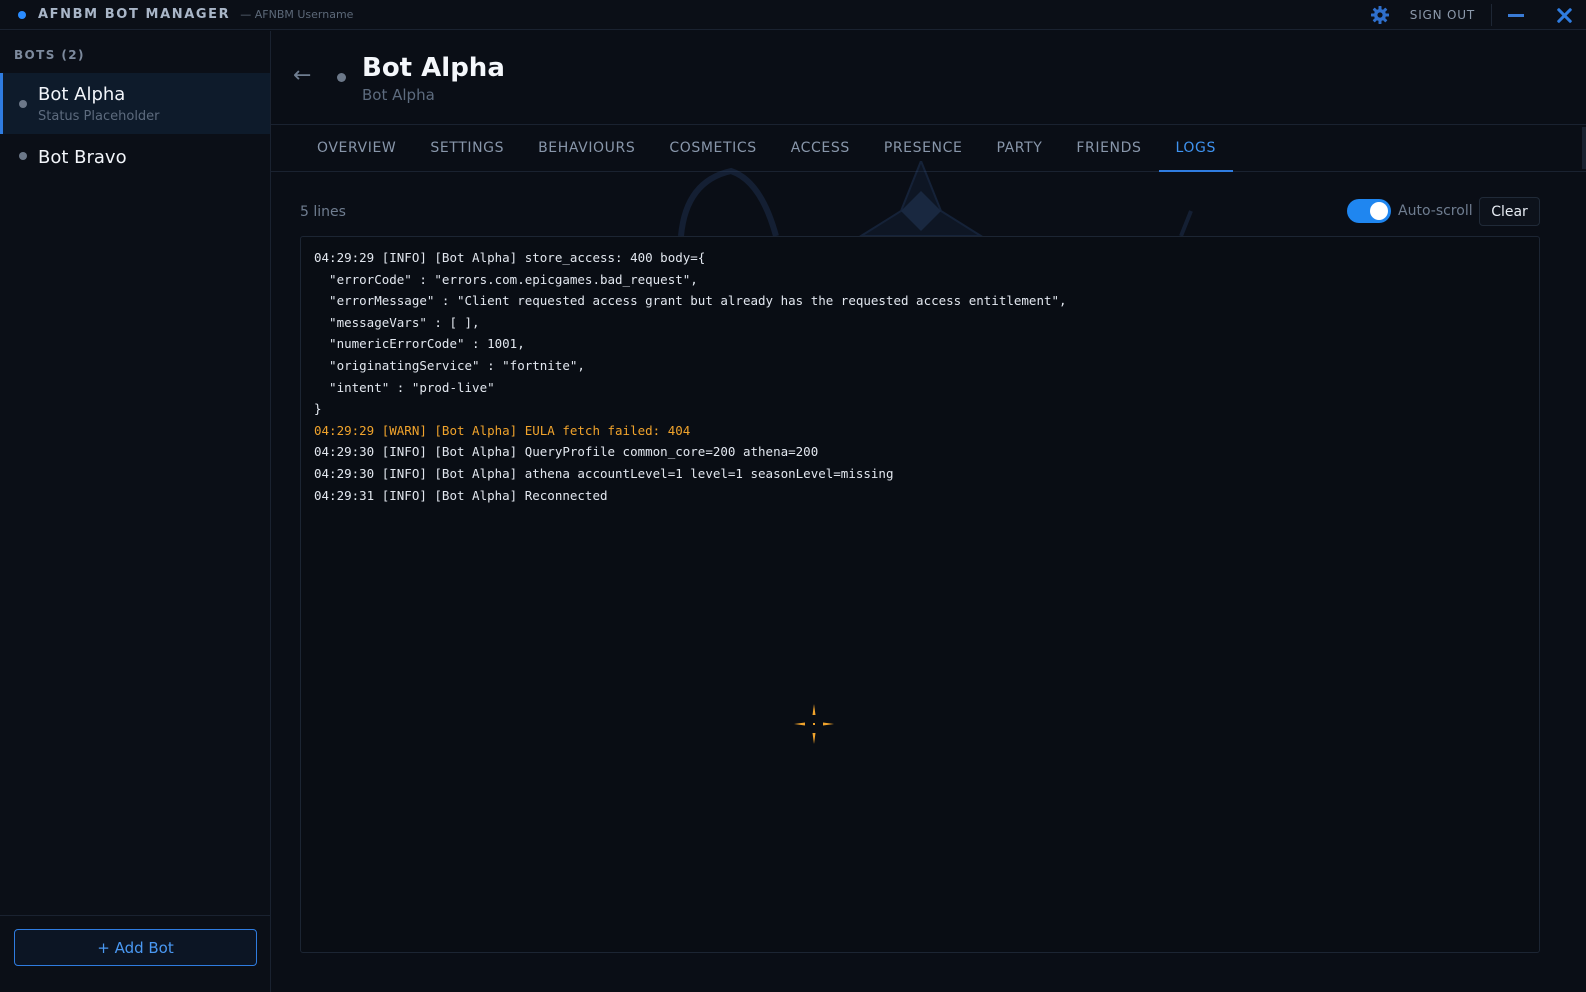 The image size is (1586, 992). Describe the element at coordinates (135, 103) in the screenshot. I see `sidebar-item-bot-alpha: Bot Alpha Status Placeholder` at that location.